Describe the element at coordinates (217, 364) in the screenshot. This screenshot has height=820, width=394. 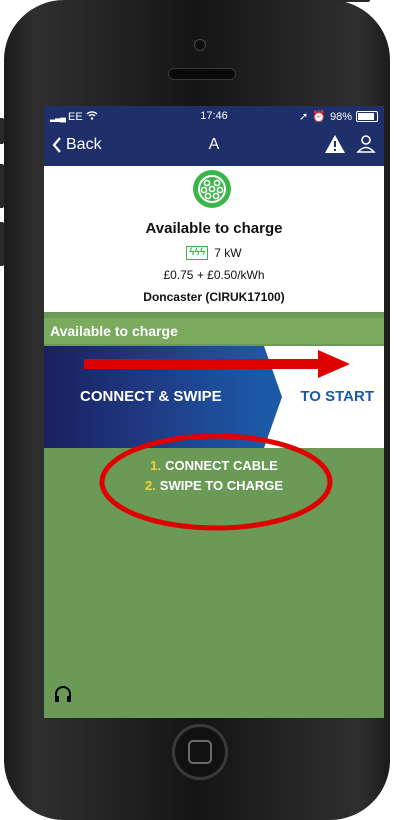
I see `annotation-arrow` at that location.